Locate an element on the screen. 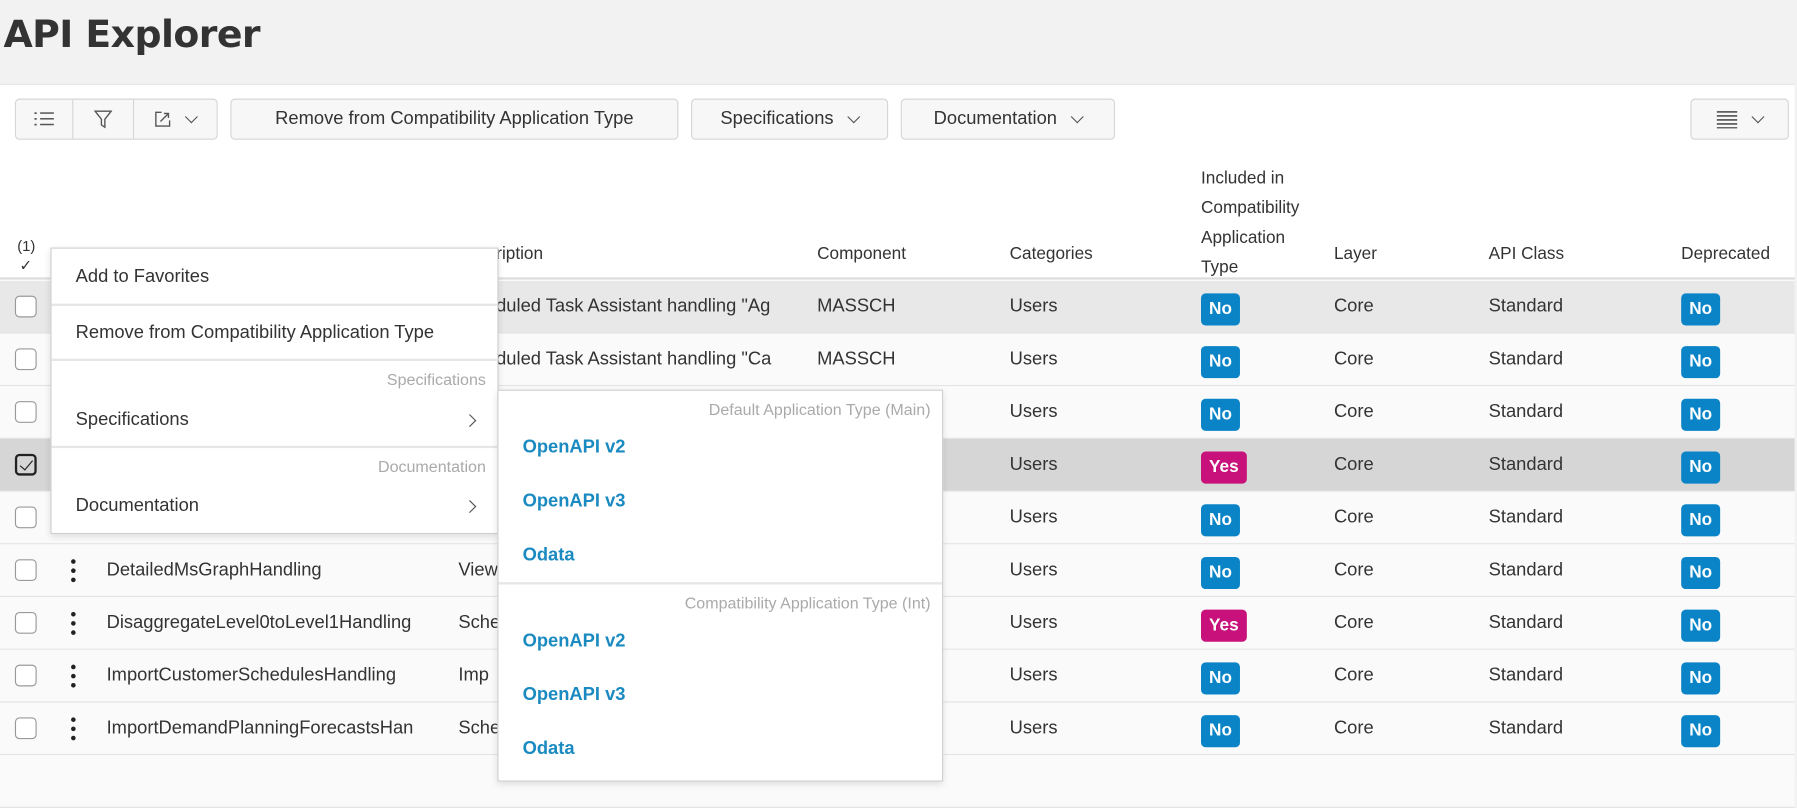 The height and width of the screenshot is (808, 1797). api-name: ImportDemandPlanningForecastsHan is located at coordinates (278, 728).